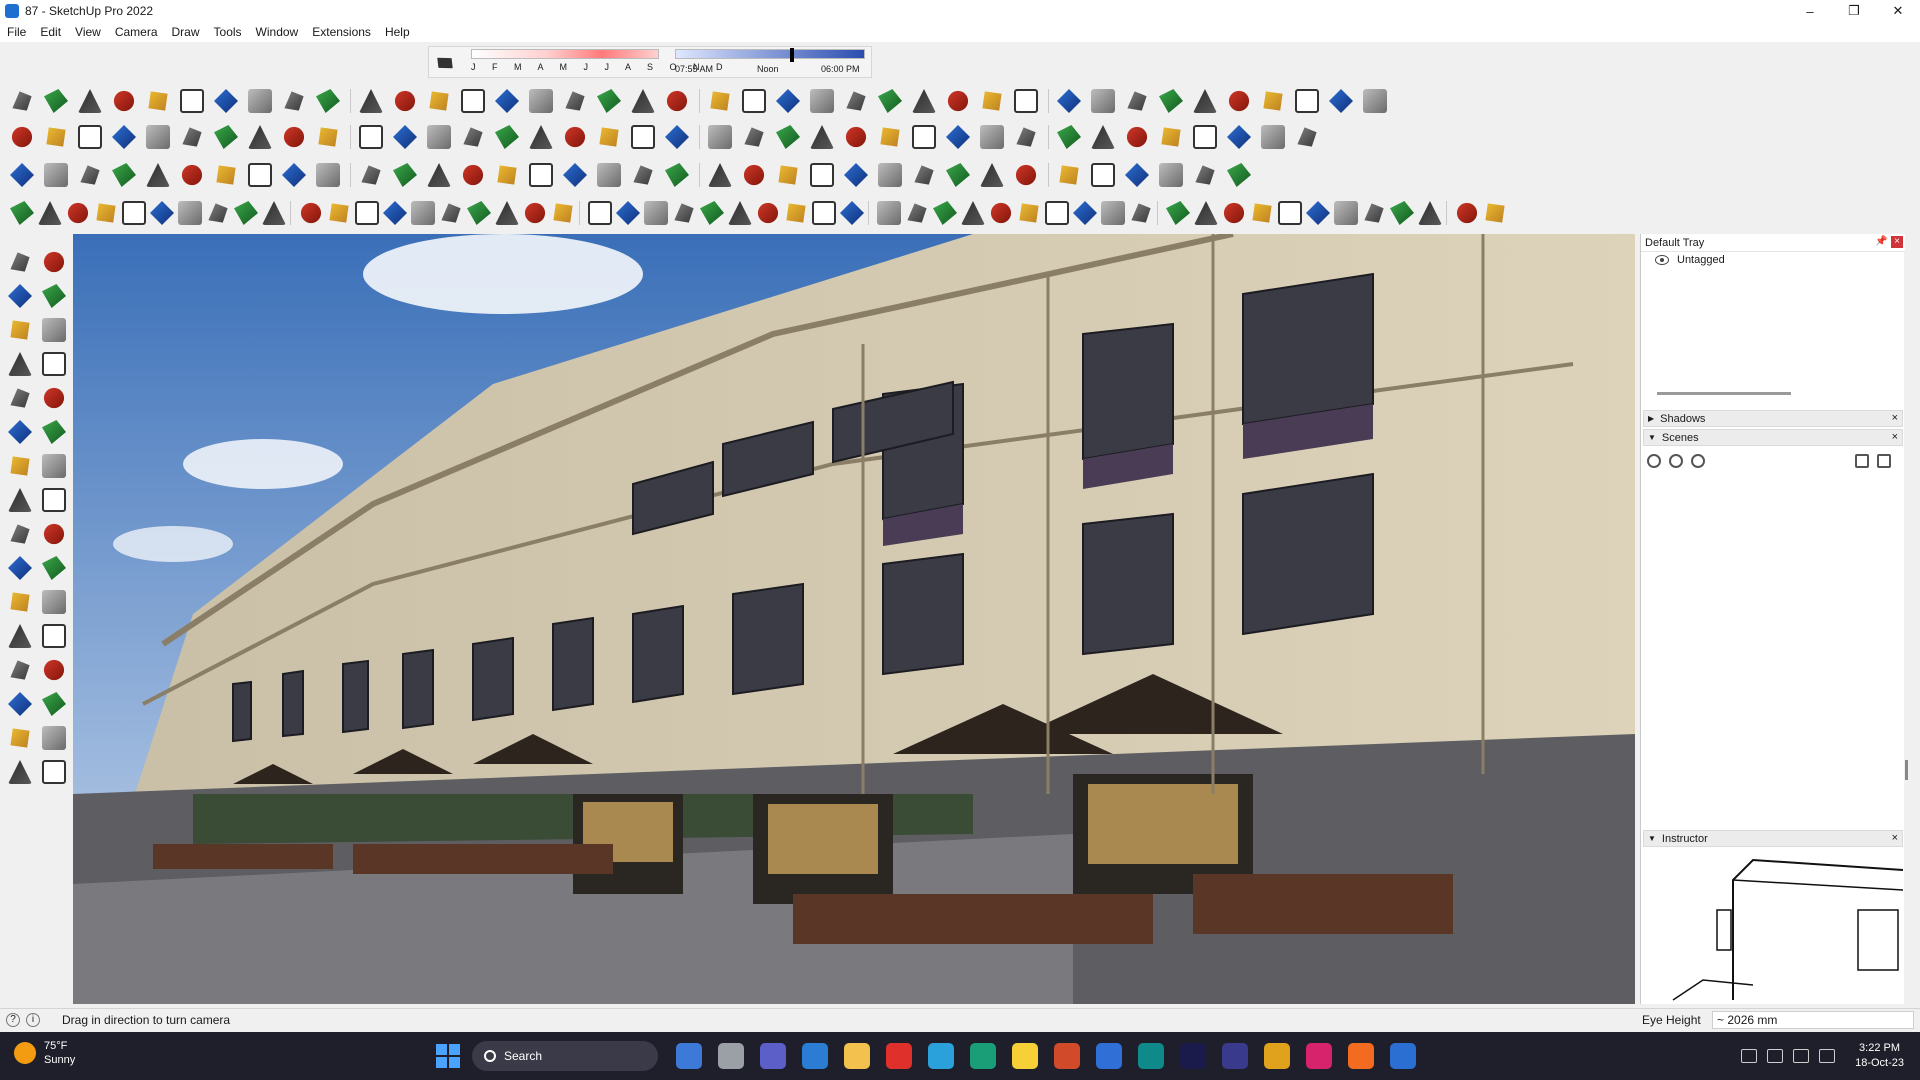  Describe the element at coordinates (565, 1056) in the screenshot. I see `taskbar-search: Search` at that location.